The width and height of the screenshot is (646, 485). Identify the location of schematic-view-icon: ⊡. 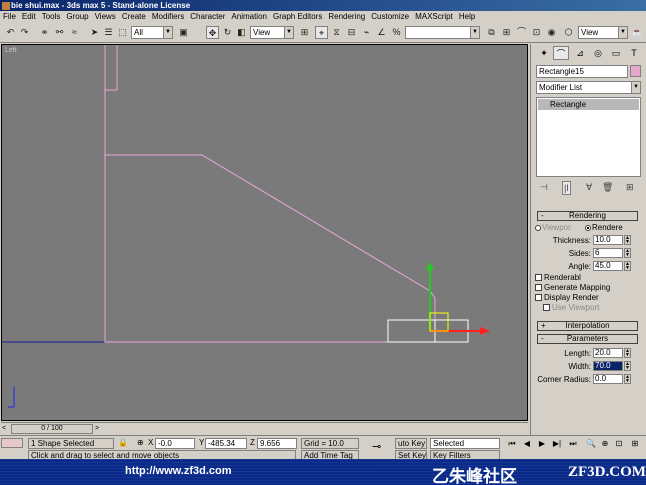
(536, 32).